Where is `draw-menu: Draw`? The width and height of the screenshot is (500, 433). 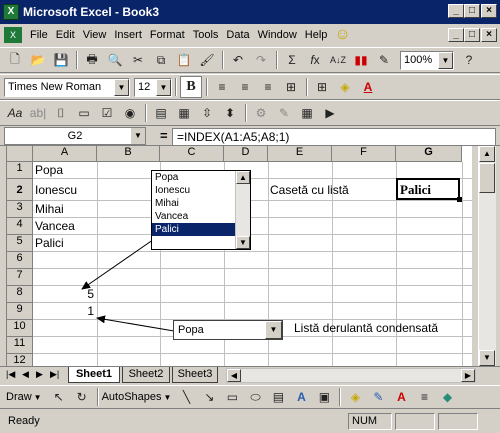
draw-menu: Draw is located at coordinates (19, 397).